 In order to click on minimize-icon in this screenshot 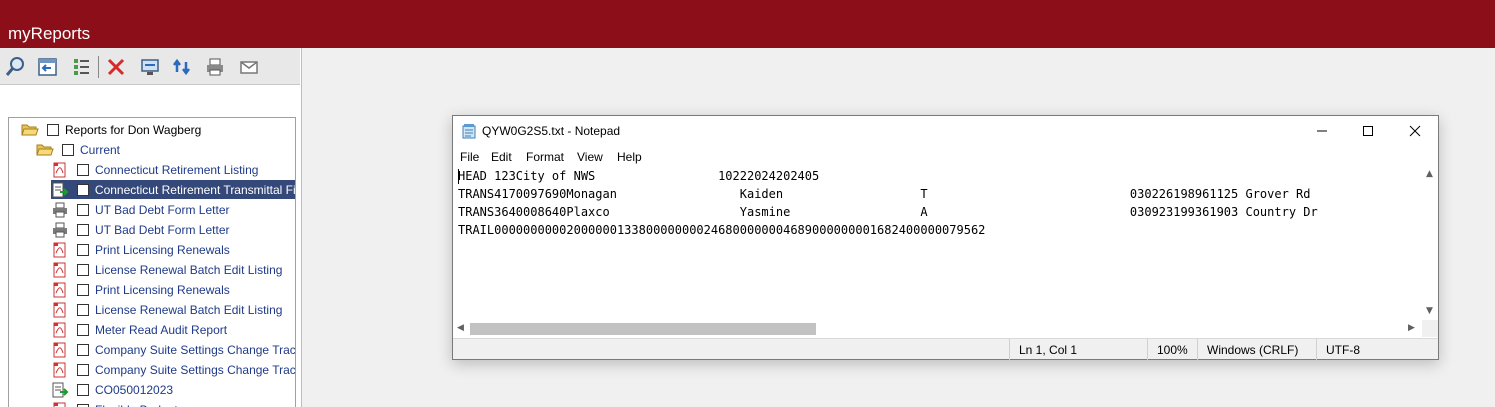, I will do `click(1322, 131)`.